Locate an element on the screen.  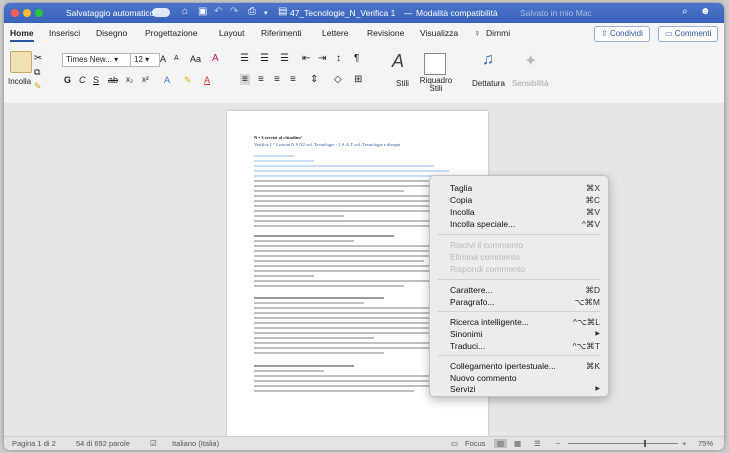
grow-font-button: A is located at coordinates (163, 59).